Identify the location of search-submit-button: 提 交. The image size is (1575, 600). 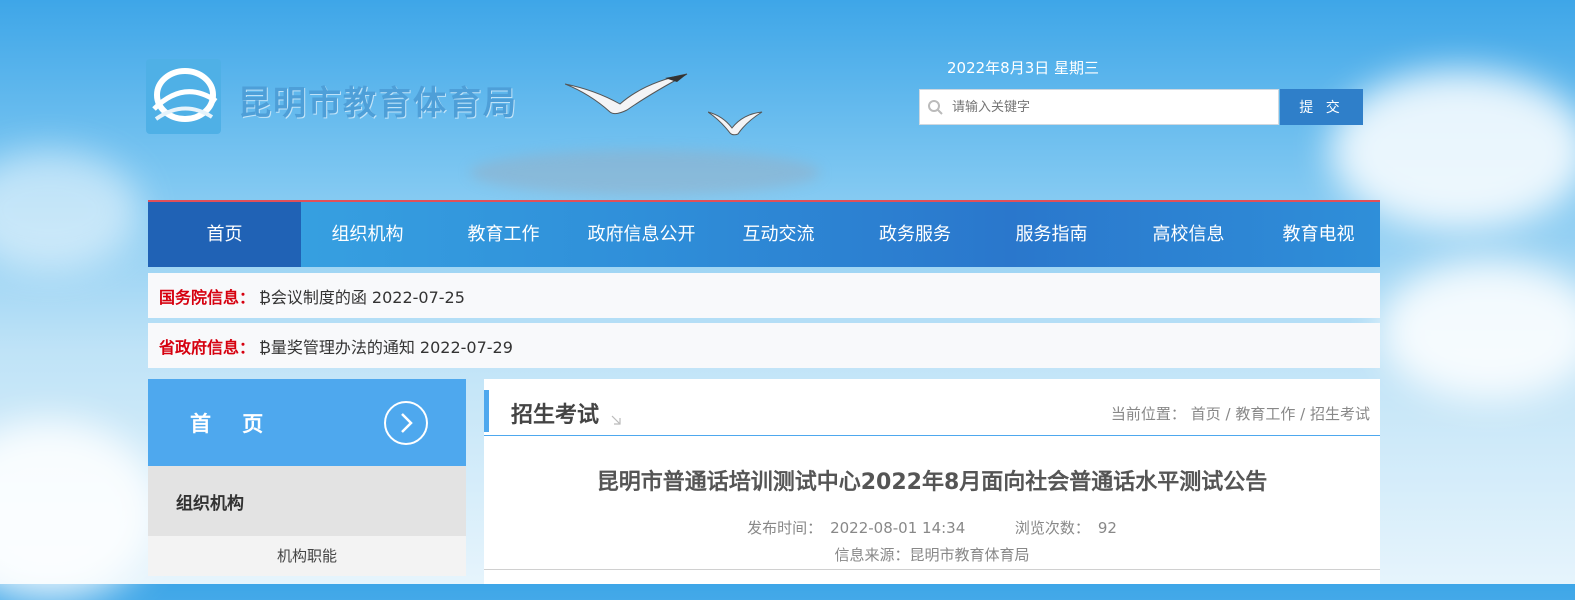
(1321, 107).